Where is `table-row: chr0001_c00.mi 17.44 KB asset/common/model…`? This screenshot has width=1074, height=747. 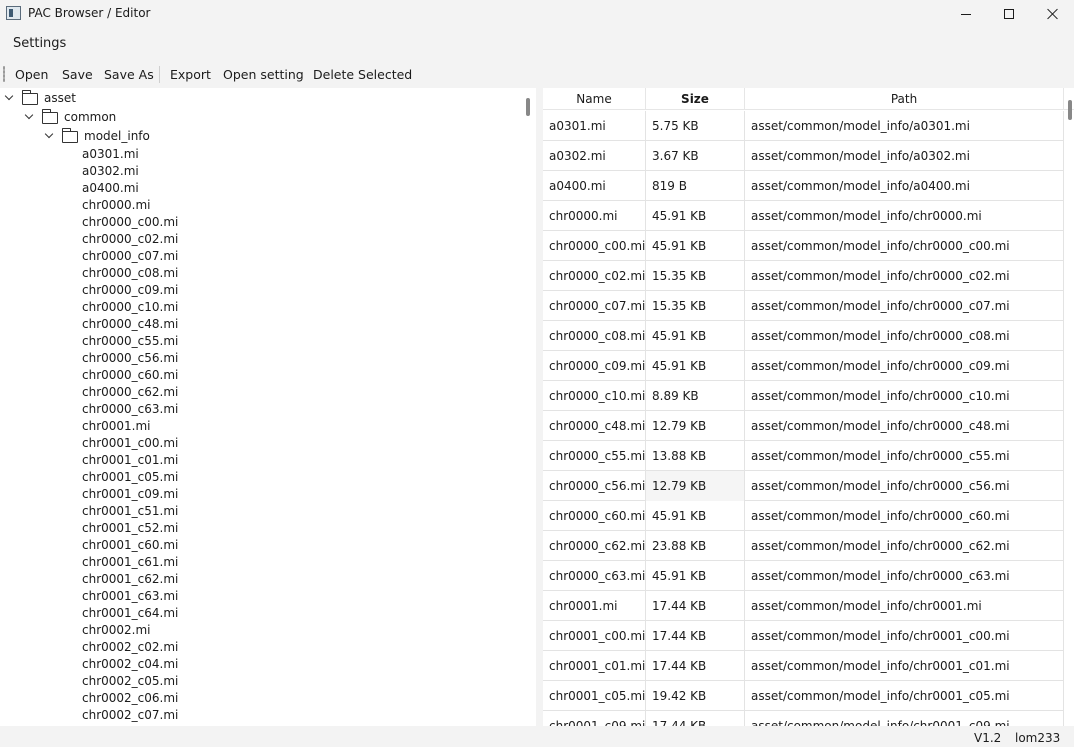 table-row: chr0001_c00.mi 17.44 KB asset/common/model… is located at coordinates (803, 636).